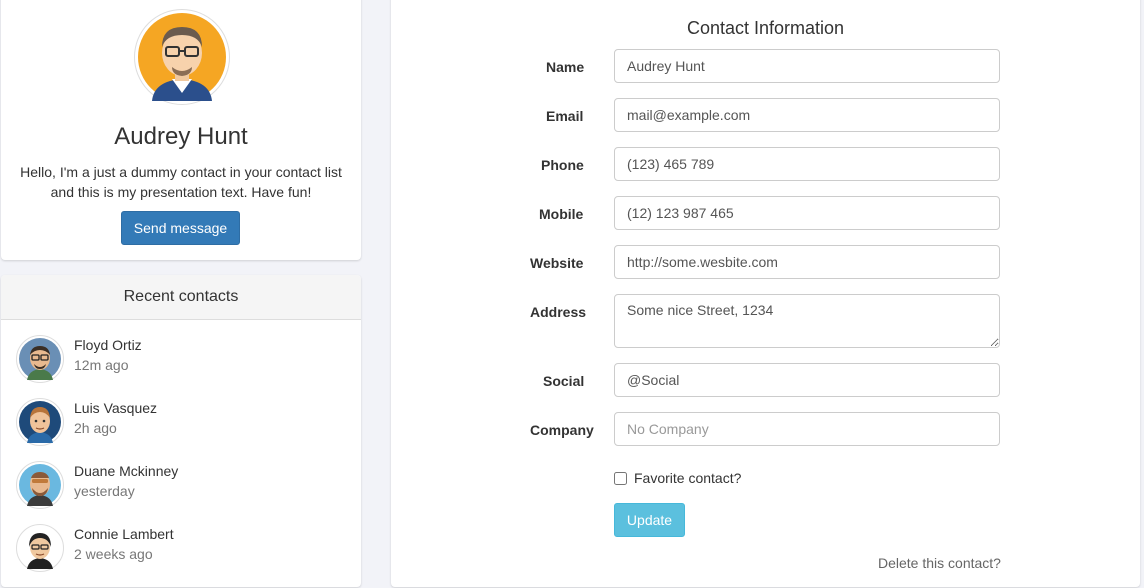 The height and width of the screenshot is (588, 1144). What do you see at coordinates (557, 263) in the screenshot?
I see `website-label: Website` at bounding box center [557, 263].